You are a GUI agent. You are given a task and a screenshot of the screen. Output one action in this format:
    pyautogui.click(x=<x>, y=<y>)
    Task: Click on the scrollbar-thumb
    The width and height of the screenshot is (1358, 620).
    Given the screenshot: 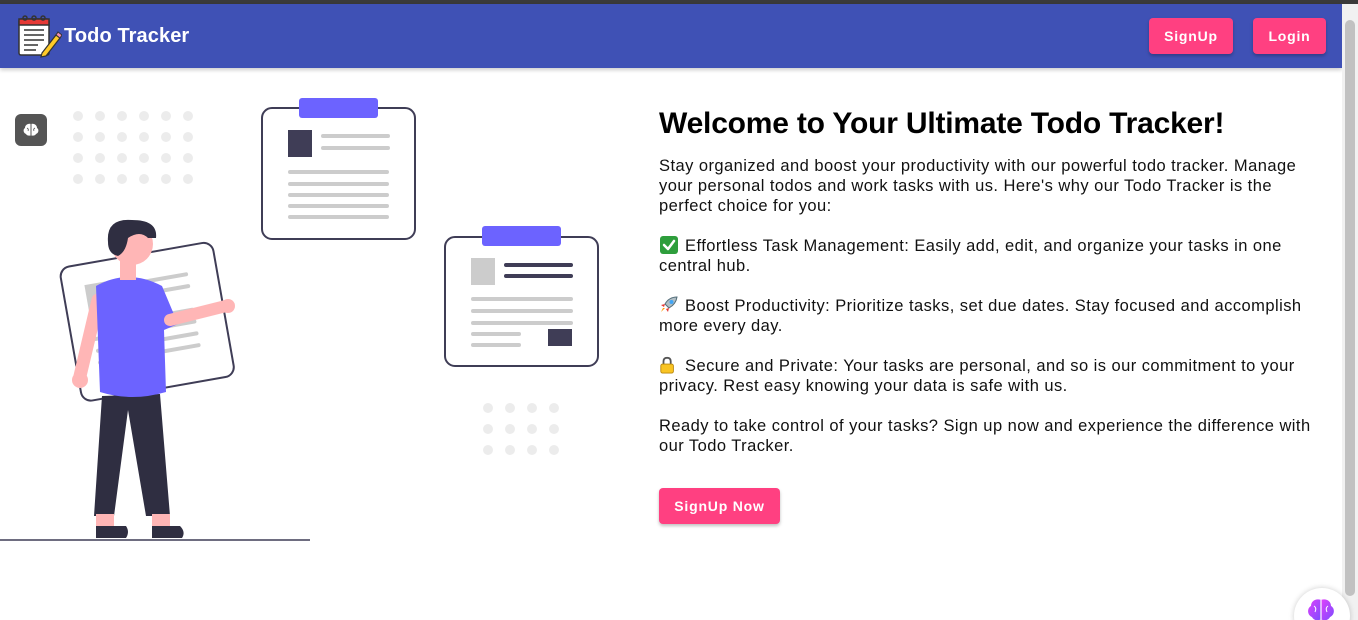 What is the action you would take?
    pyautogui.click(x=1350, y=308)
    